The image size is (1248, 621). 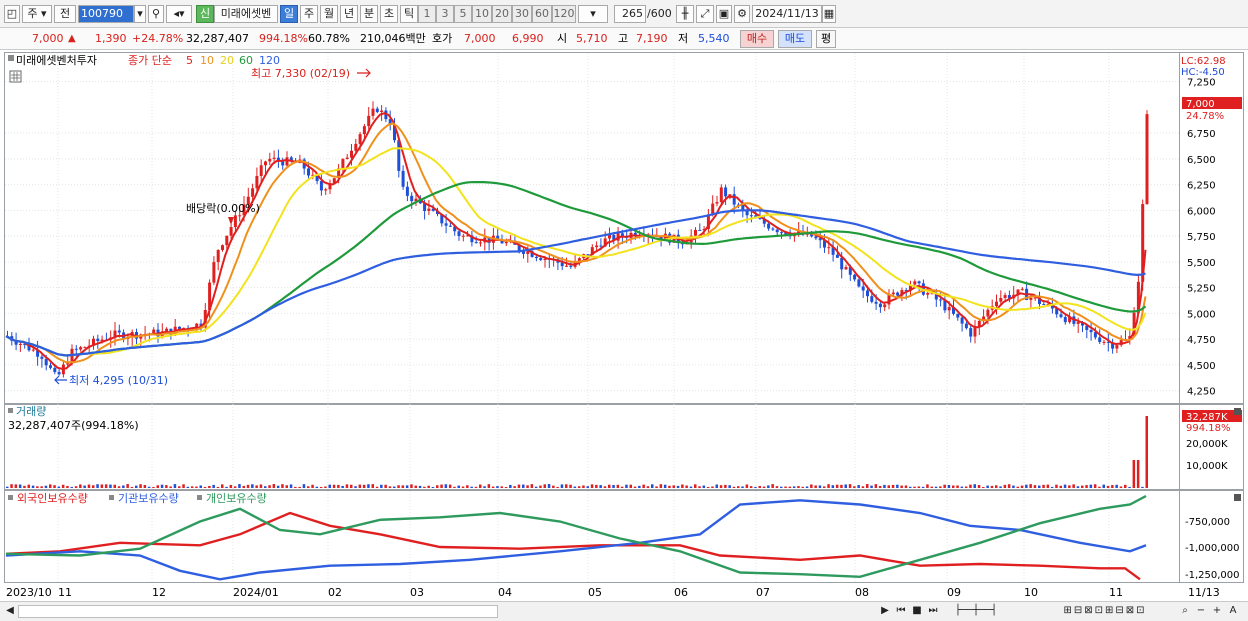 What do you see at coordinates (630, 14) in the screenshot?
I see `count-input: 265` at bounding box center [630, 14].